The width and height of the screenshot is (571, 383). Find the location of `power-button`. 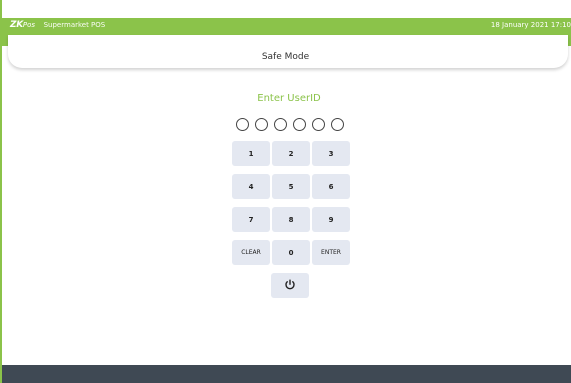

power-button is located at coordinates (290, 285).